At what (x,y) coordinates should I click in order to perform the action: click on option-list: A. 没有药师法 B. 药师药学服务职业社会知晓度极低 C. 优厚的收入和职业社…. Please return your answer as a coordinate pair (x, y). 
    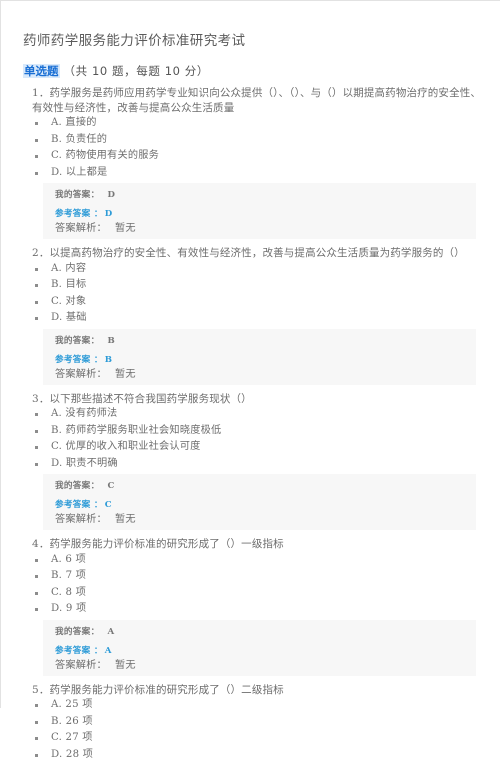
    Looking at the image, I should click on (252, 439).